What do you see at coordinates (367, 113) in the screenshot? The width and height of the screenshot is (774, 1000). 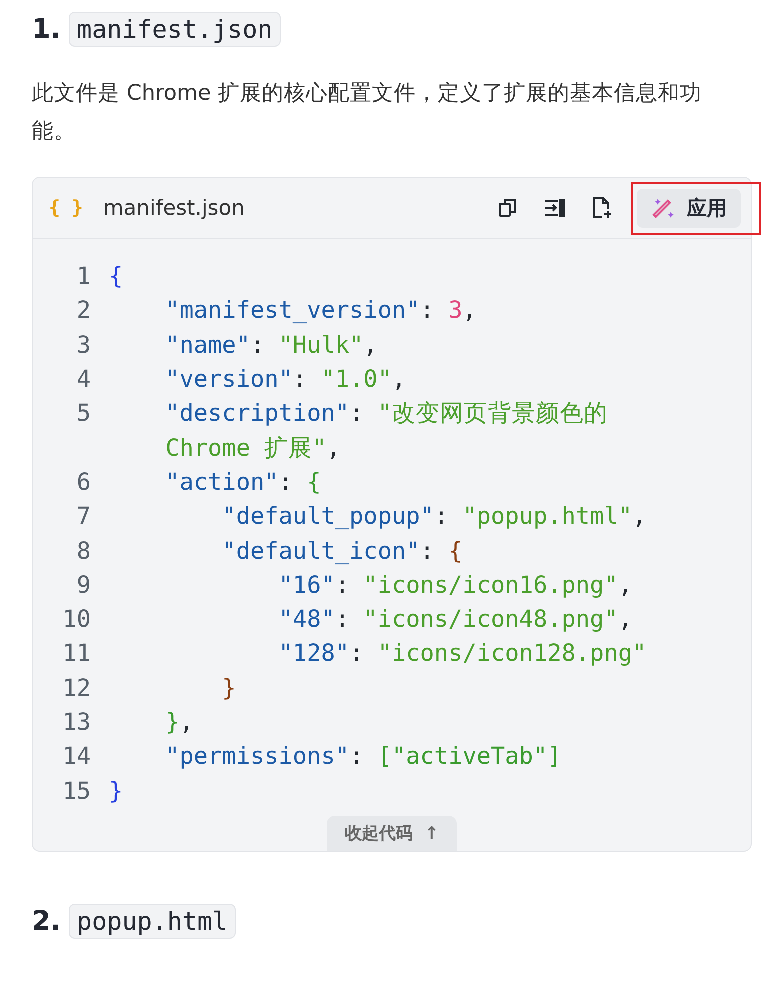 I see `paragraph: 此文件是 Chrome 扩展的核心配置文件，定义了扩展的基本信息和功能。` at bounding box center [367, 113].